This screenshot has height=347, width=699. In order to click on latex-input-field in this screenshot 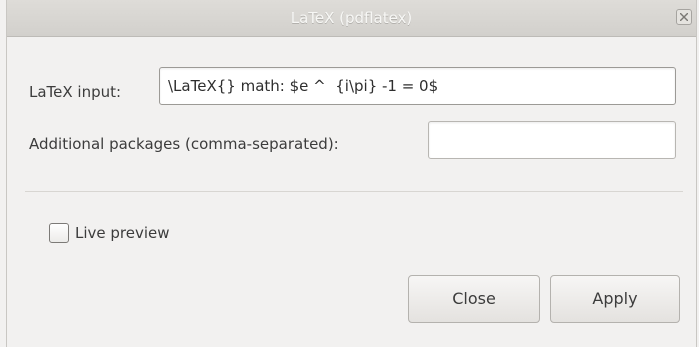, I will do `click(417, 86)`.